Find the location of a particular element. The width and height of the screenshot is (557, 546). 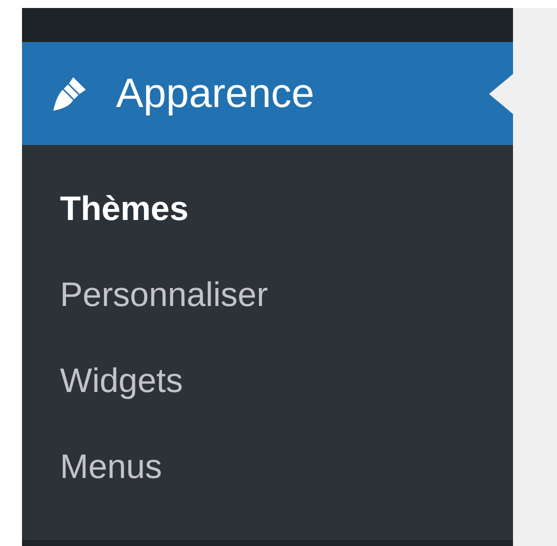

current-pointer-icon is located at coordinates (501, 94).